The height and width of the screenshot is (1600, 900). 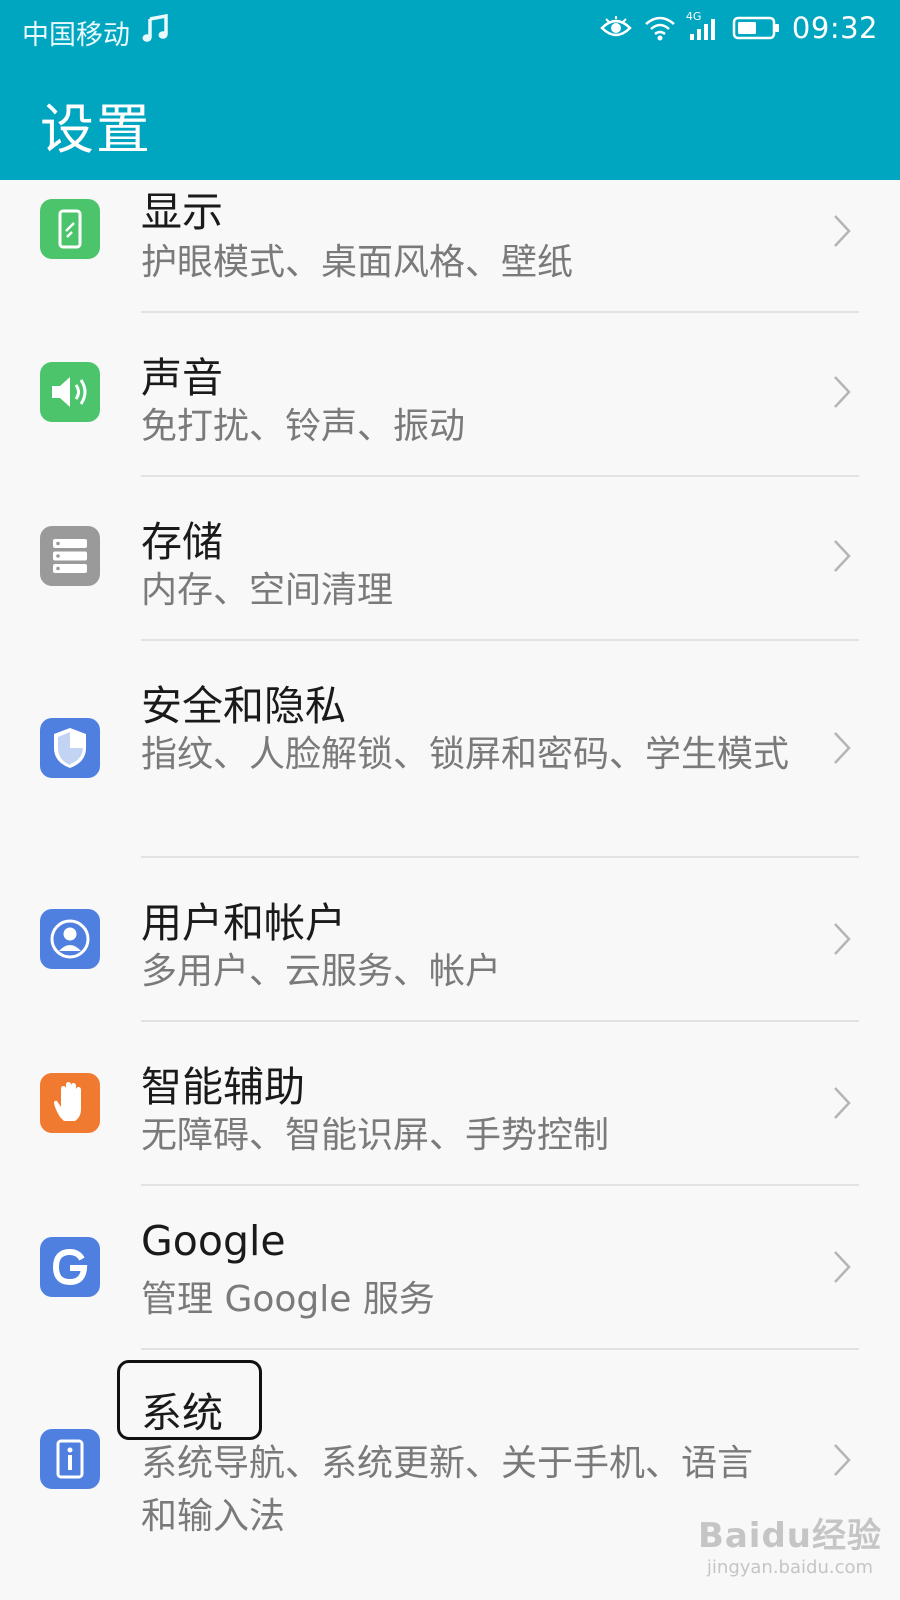 I want to click on item-subtitle: 护眼模式、桌面风格、壁纸, so click(x=357, y=262).